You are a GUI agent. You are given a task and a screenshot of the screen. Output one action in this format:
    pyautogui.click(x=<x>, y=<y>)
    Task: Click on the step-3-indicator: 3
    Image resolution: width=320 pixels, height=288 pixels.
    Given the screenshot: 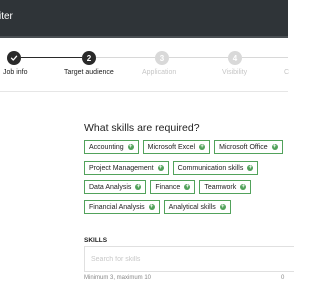 What is the action you would take?
    pyautogui.click(x=162, y=58)
    